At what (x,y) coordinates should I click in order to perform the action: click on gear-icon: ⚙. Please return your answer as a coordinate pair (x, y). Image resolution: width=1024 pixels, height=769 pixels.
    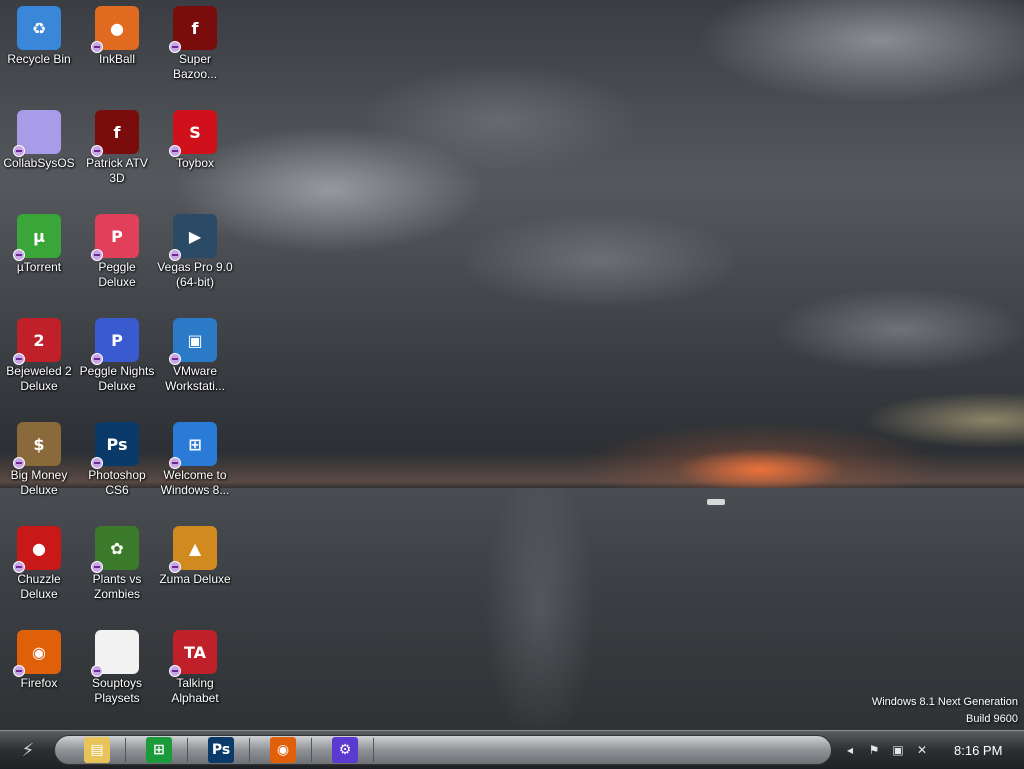
    Looking at the image, I should click on (345, 750).